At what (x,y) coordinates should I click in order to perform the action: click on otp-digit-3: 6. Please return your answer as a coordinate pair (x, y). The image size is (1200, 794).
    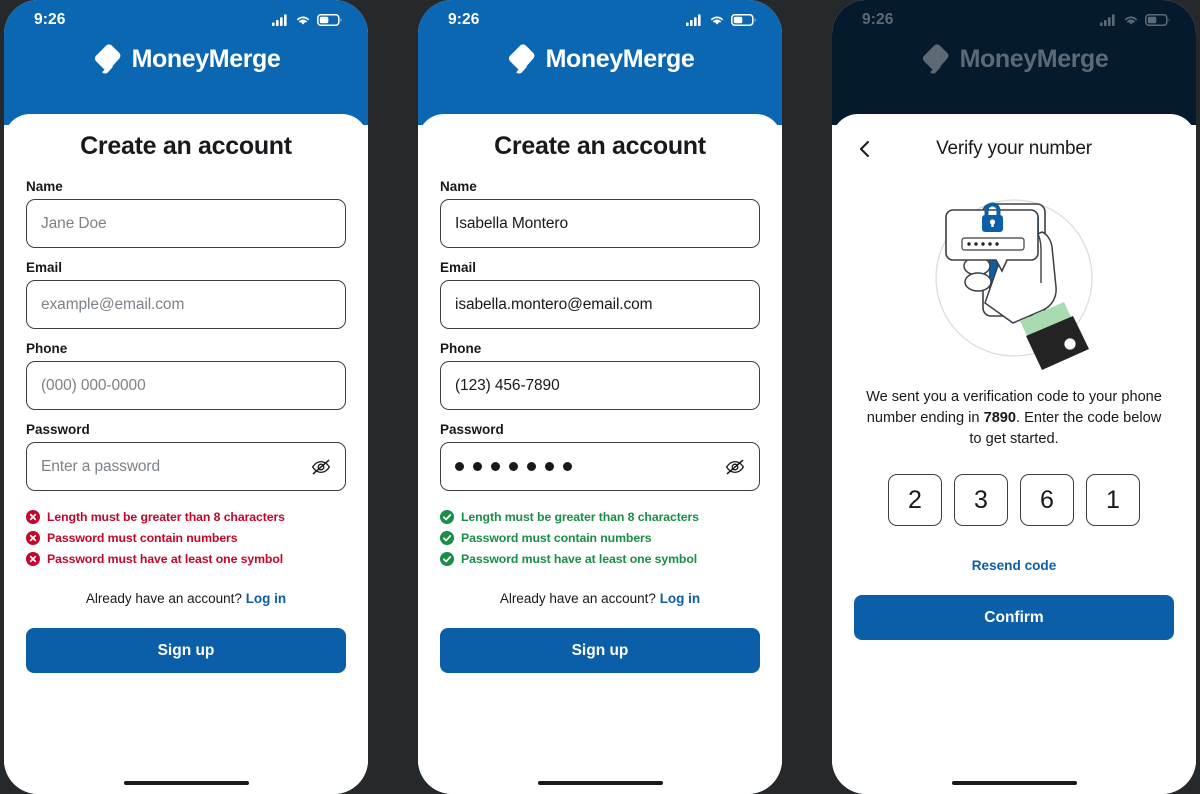
    Looking at the image, I should click on (1047, 500).